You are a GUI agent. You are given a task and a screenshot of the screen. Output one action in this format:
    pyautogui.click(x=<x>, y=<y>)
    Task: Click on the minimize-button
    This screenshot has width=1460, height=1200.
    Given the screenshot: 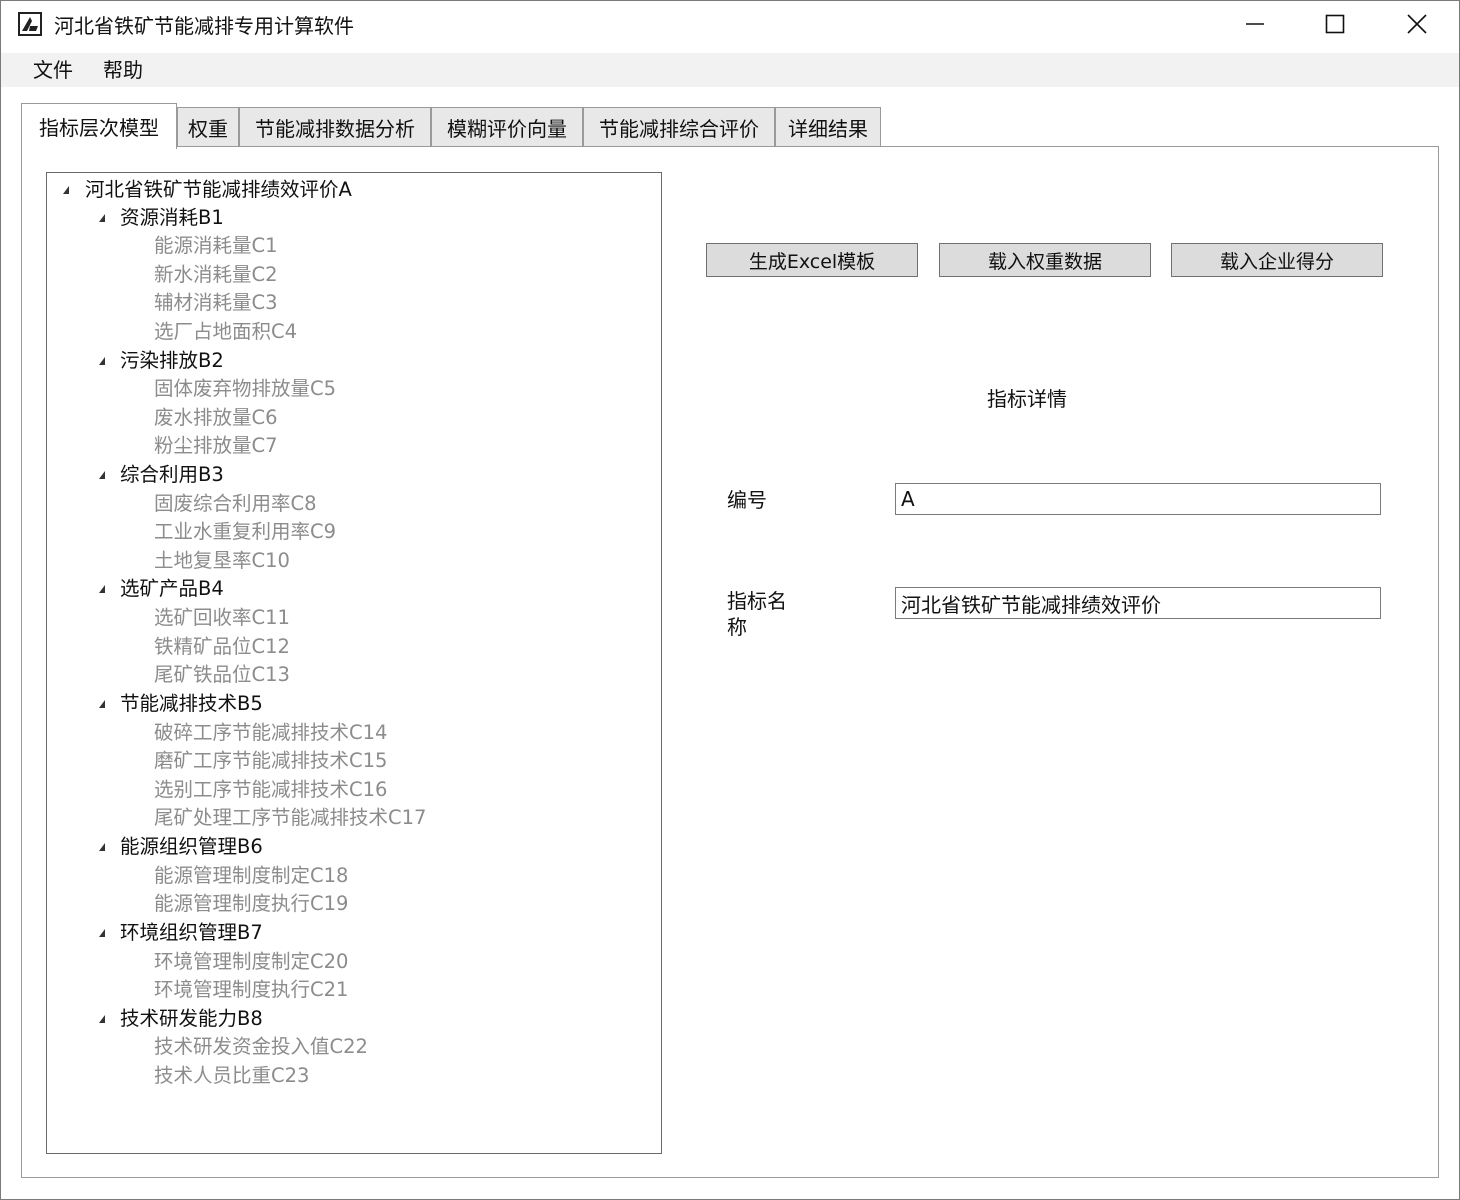 What is the action you would take?
    pyautogui.click(x=1255, y=26)
    